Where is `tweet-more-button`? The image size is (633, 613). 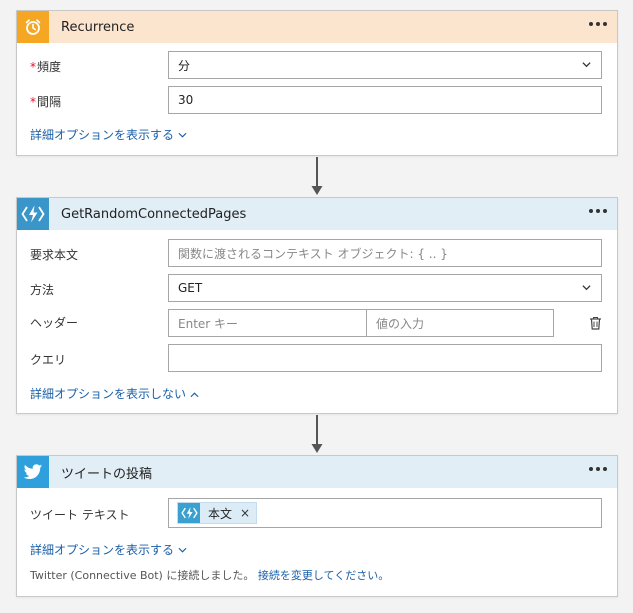 tweet-more-button is located at coordinates (598, 469).